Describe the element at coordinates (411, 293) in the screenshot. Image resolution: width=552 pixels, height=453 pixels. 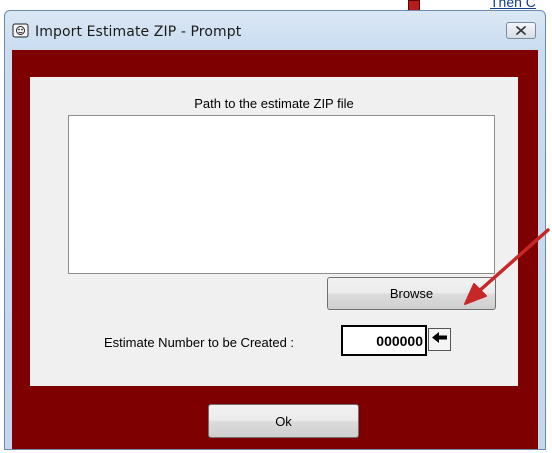
I see `browse-button: Browse` at that location.